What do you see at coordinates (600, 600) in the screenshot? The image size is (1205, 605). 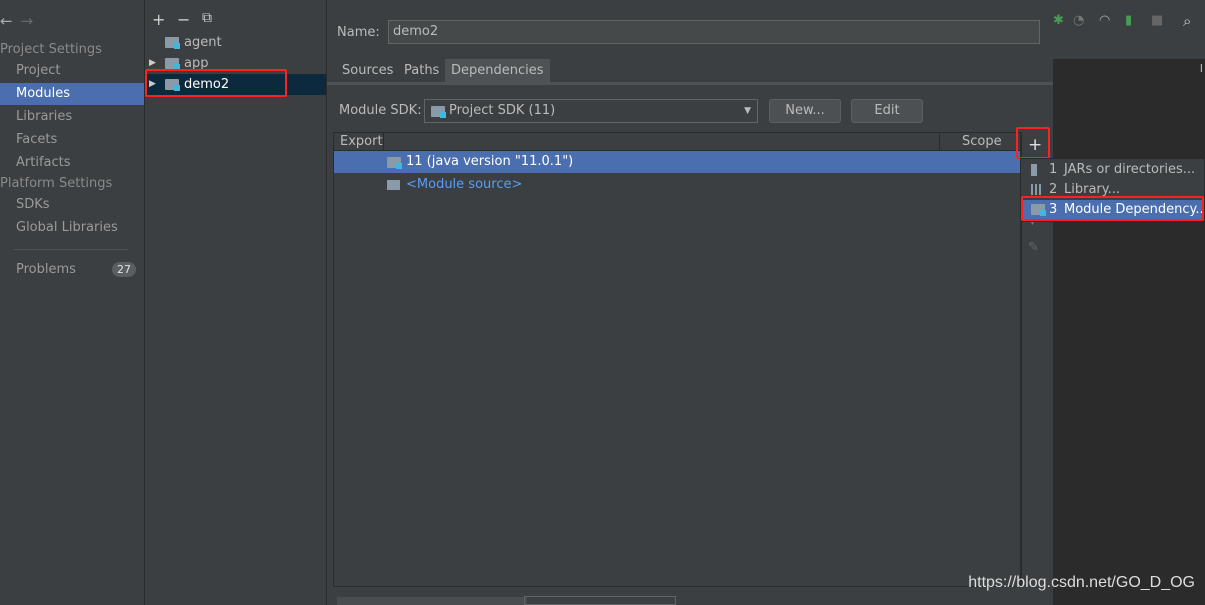 I see `bottom-cutoff-select` at bounding box center [600, 600].